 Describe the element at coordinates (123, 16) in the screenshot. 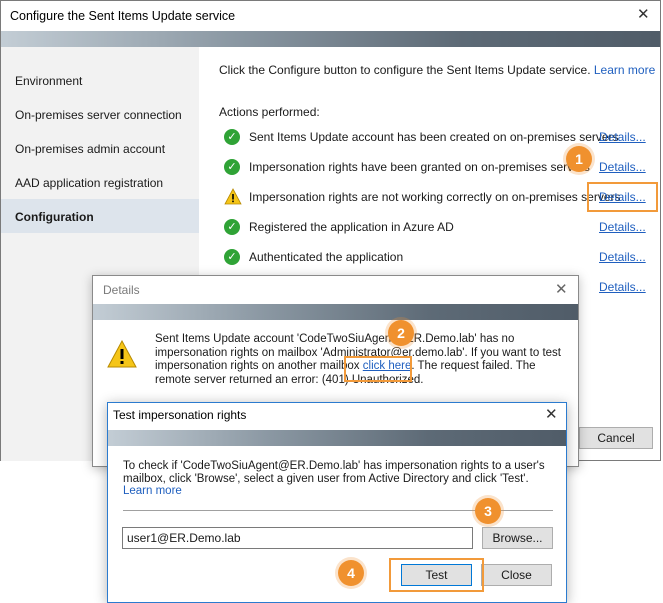

I see `window-title: Configure the Sent Items Update service` at that location.